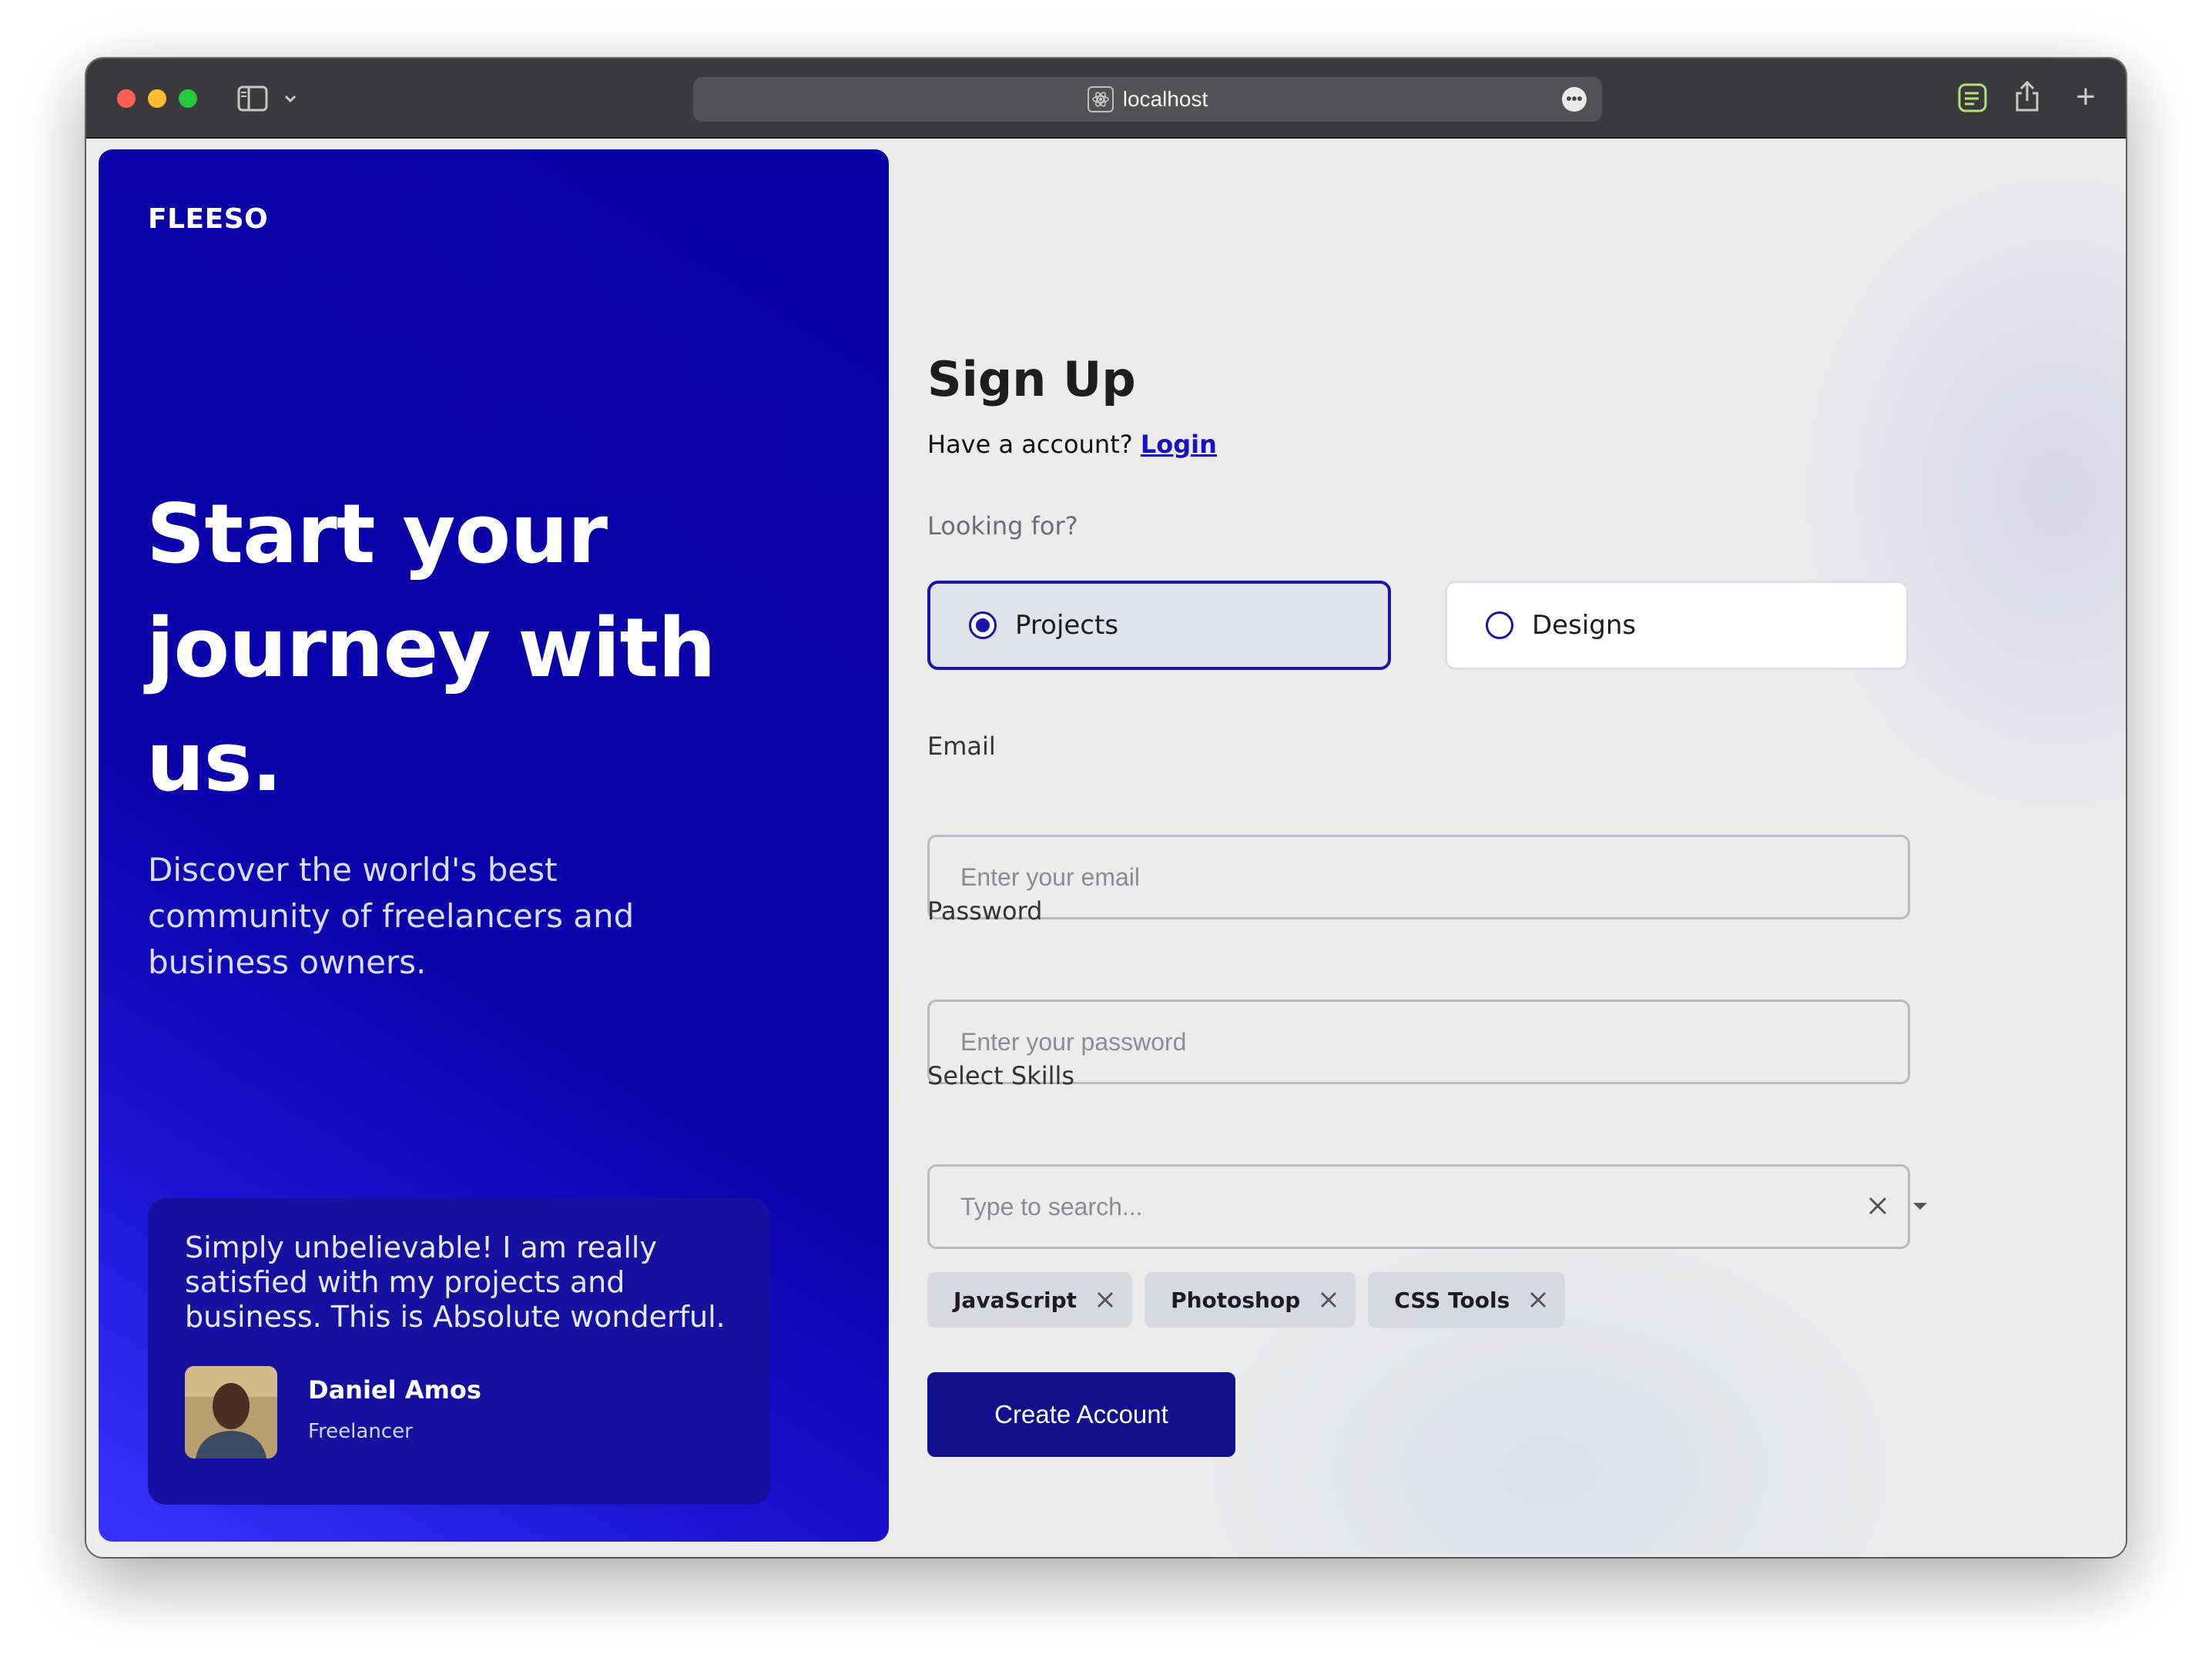  What do you see at coordinates (1030, 444) in the screenshot?
I see `have-account-text: Have a account?` at bounding box center [1030, 444].